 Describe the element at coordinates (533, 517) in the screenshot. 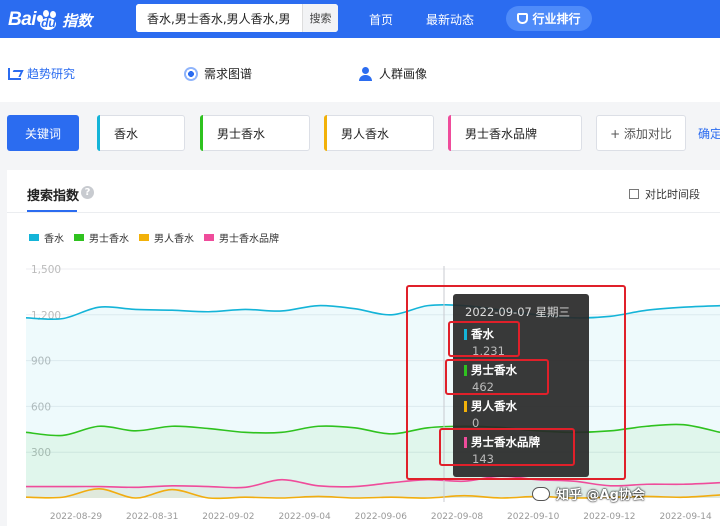

I see `x-tick-label: 2022-09-10` at that location.